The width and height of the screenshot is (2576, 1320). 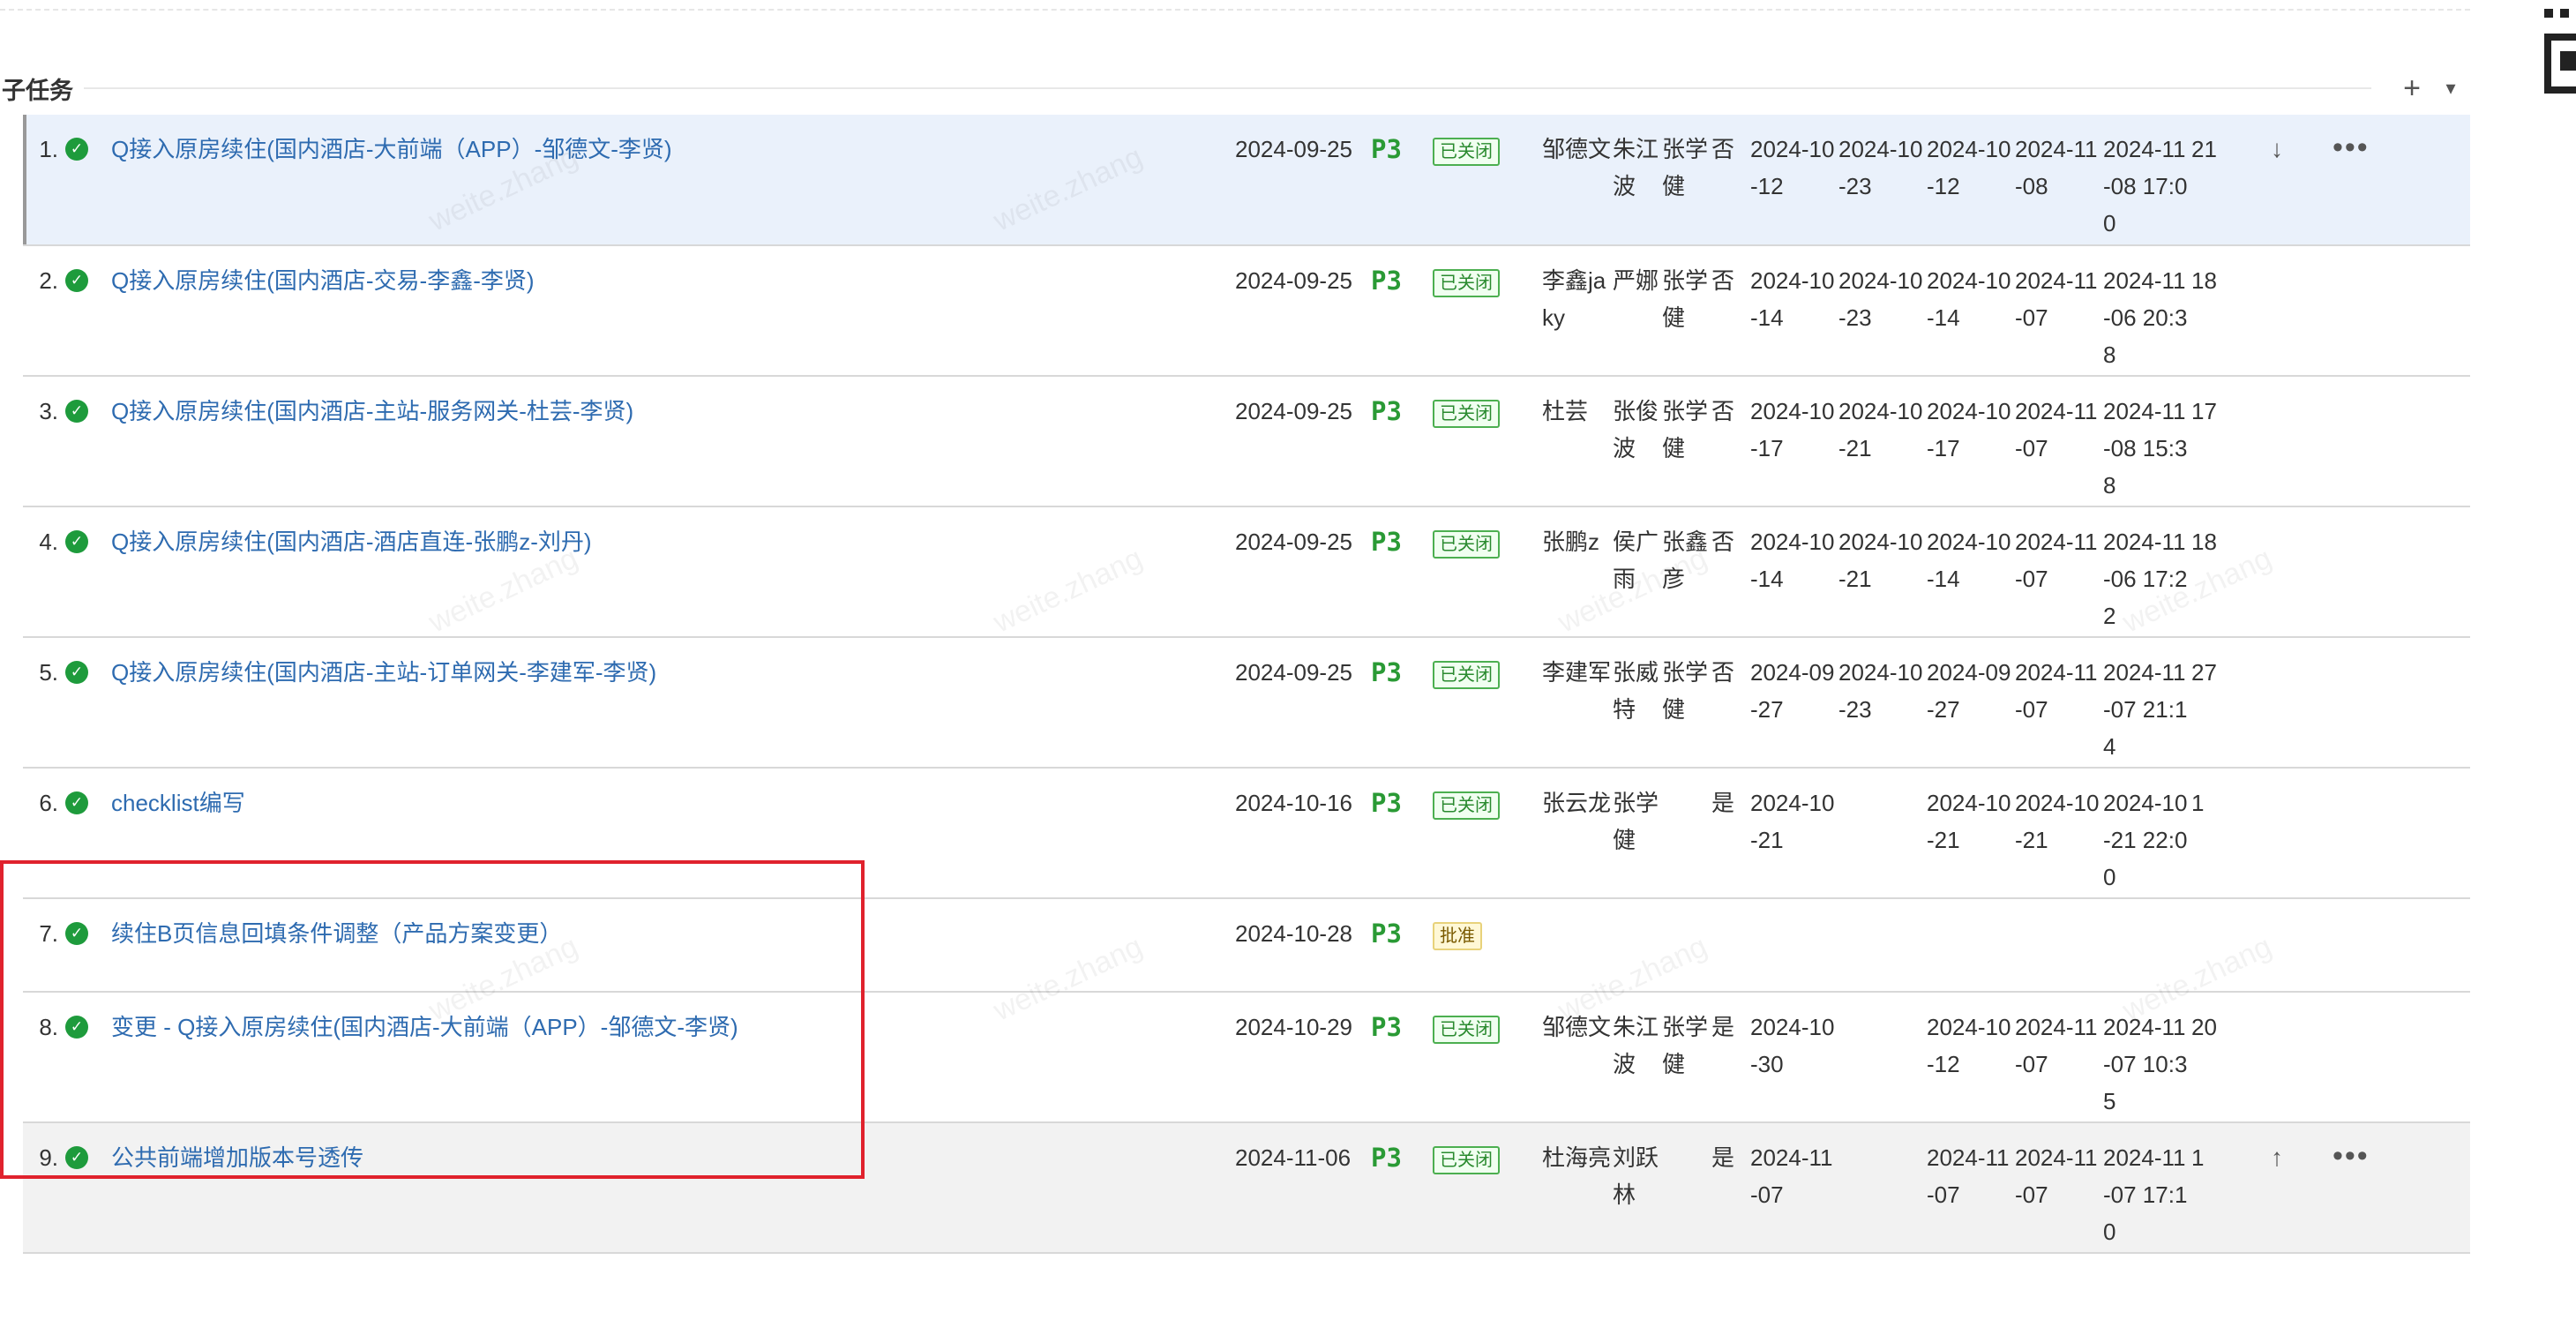 I want to click on owner-name: 张云龙, so click(x=1577, y=803).